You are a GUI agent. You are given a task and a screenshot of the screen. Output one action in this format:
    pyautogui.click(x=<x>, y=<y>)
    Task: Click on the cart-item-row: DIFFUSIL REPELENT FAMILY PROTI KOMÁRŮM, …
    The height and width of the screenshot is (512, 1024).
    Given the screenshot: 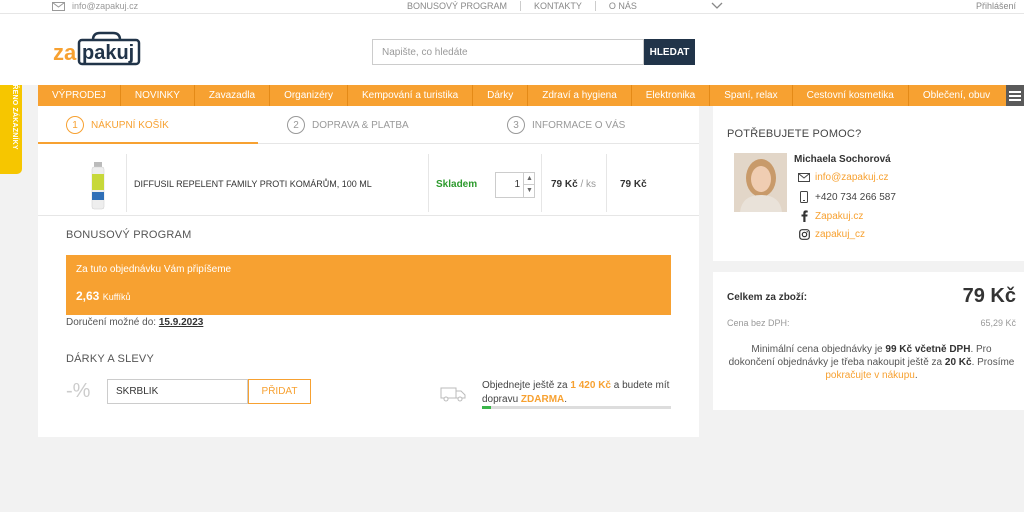 What is the action you would take?
    pyautogui.click(x=368, y=185)
    